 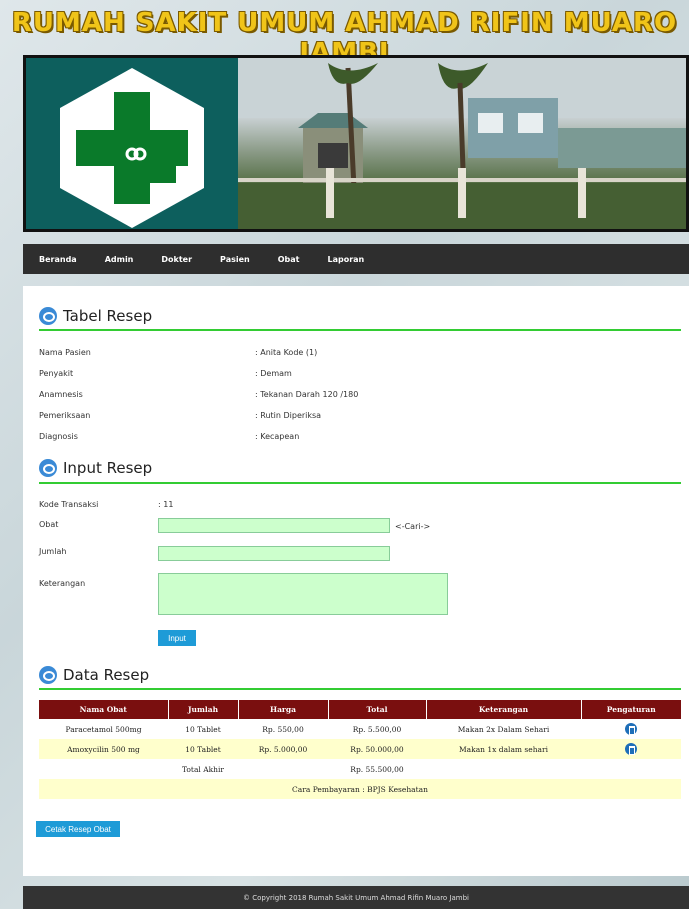 I want to click on cell-harga: Rp. 550,00, so click(x=283, y=729).